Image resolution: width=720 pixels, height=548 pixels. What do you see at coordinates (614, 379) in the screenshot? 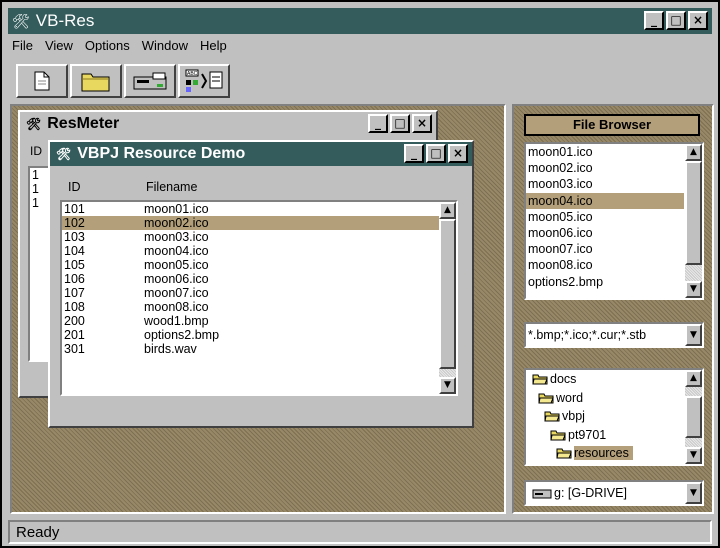
I see `directory-item: docs` at bounding box center [614, 379].